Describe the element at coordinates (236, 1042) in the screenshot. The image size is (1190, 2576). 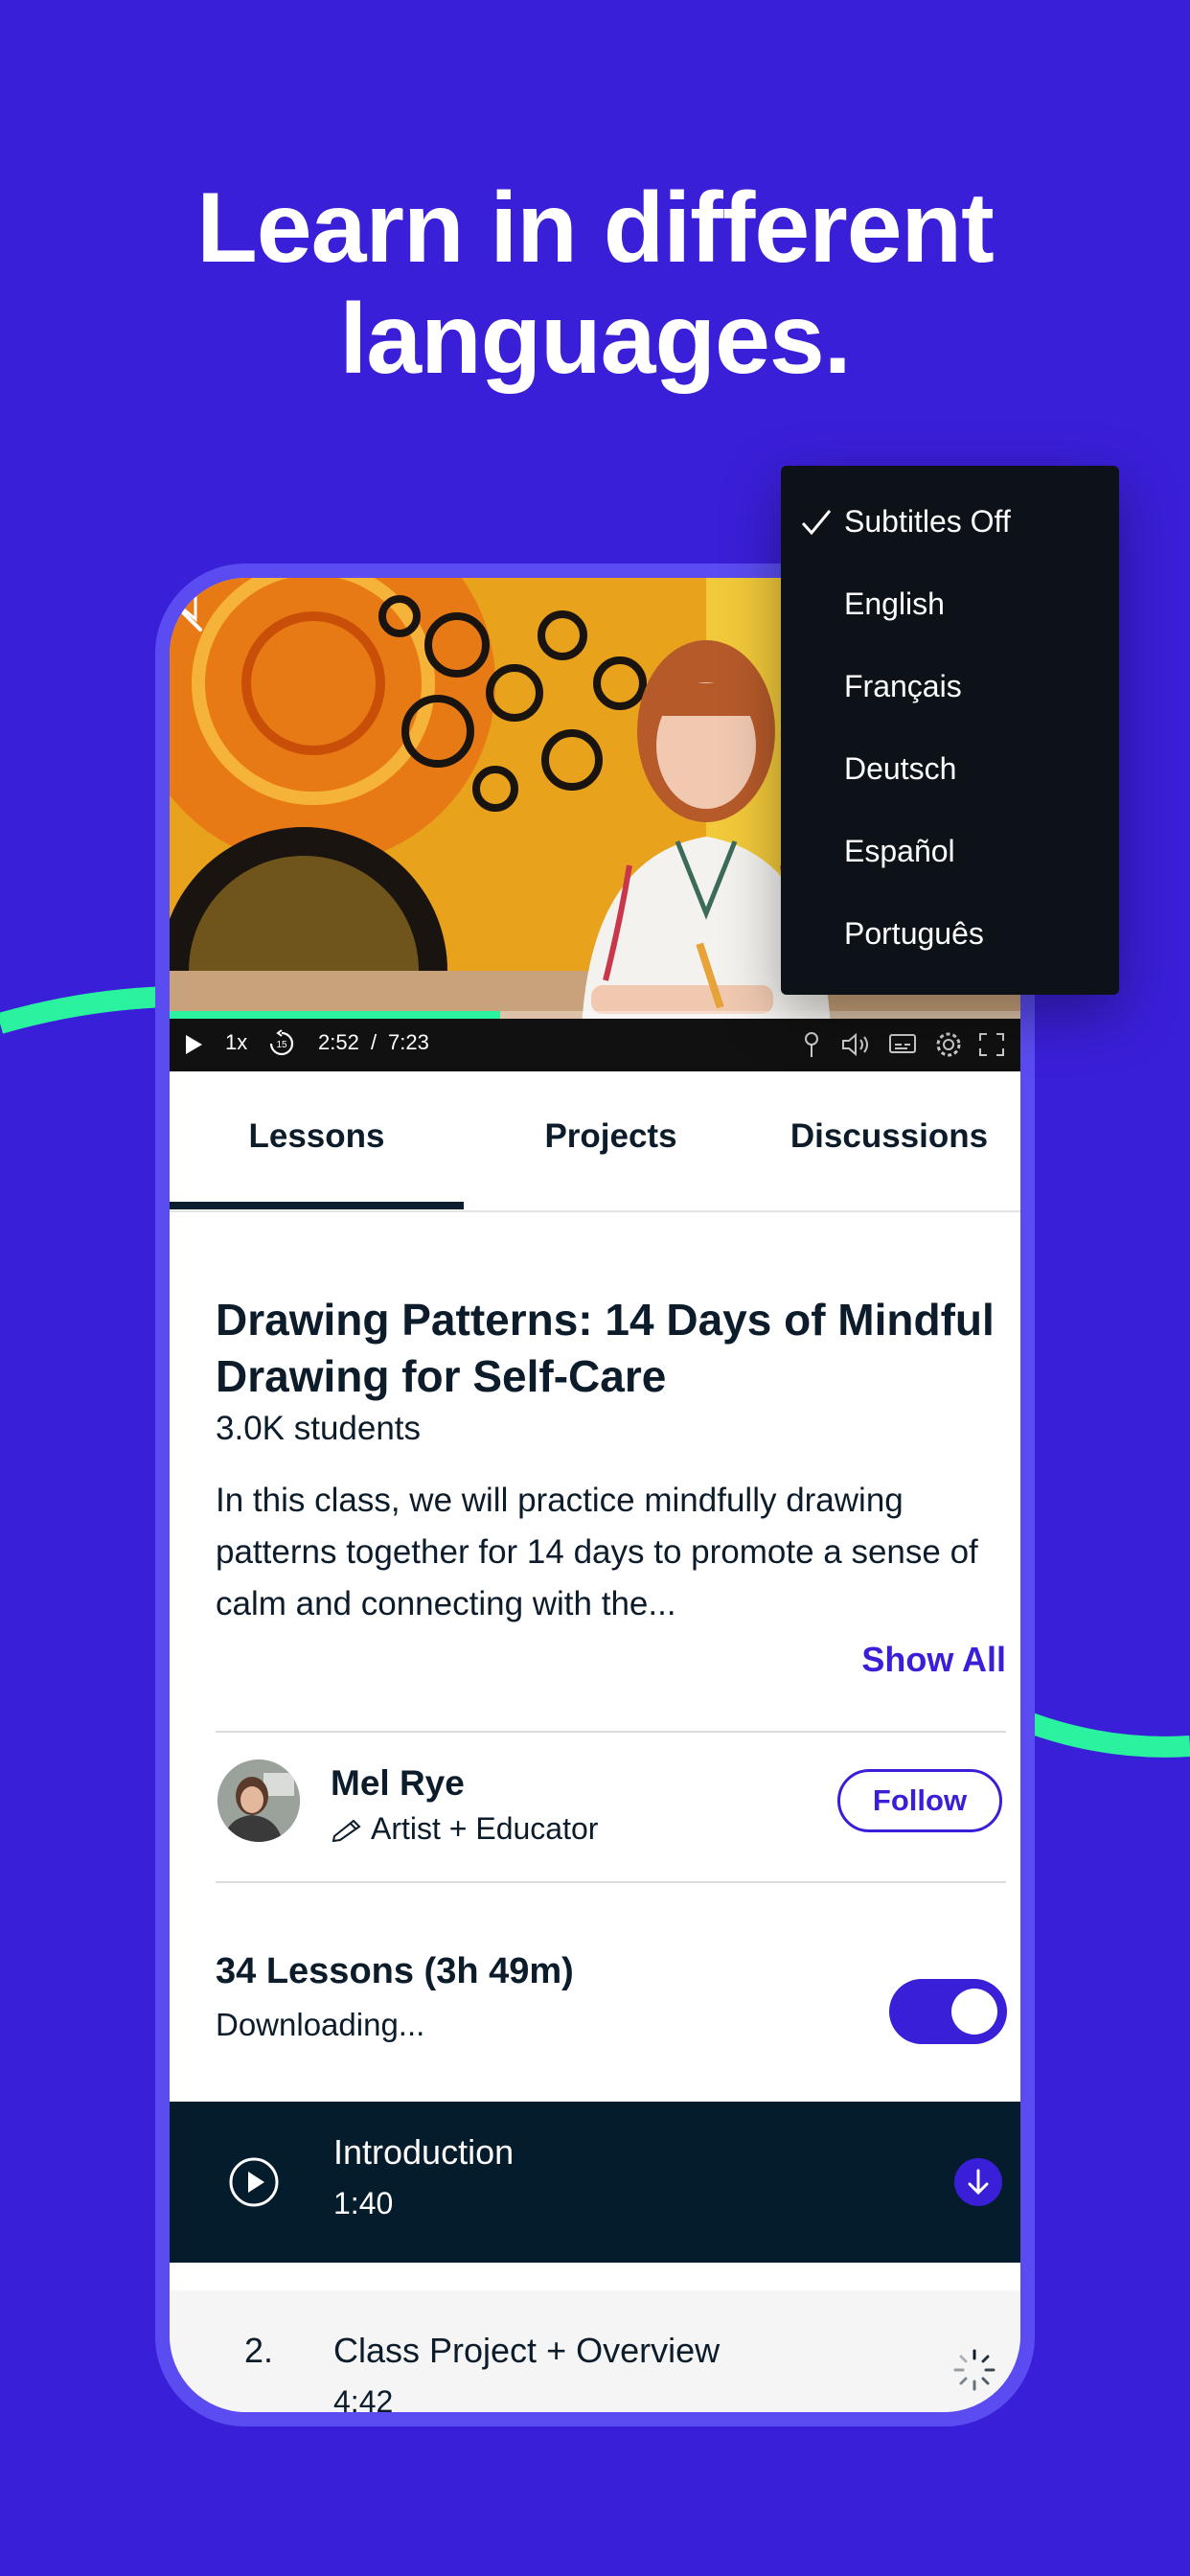
I see `playback-speed: 1x` at that location.